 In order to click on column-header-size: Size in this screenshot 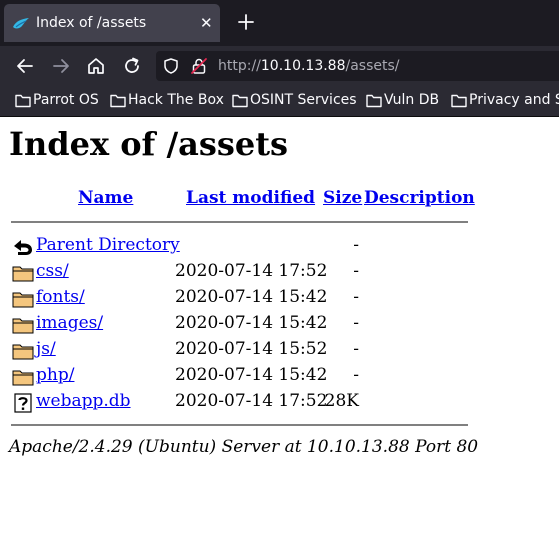, I will do `click(342, 198)`.